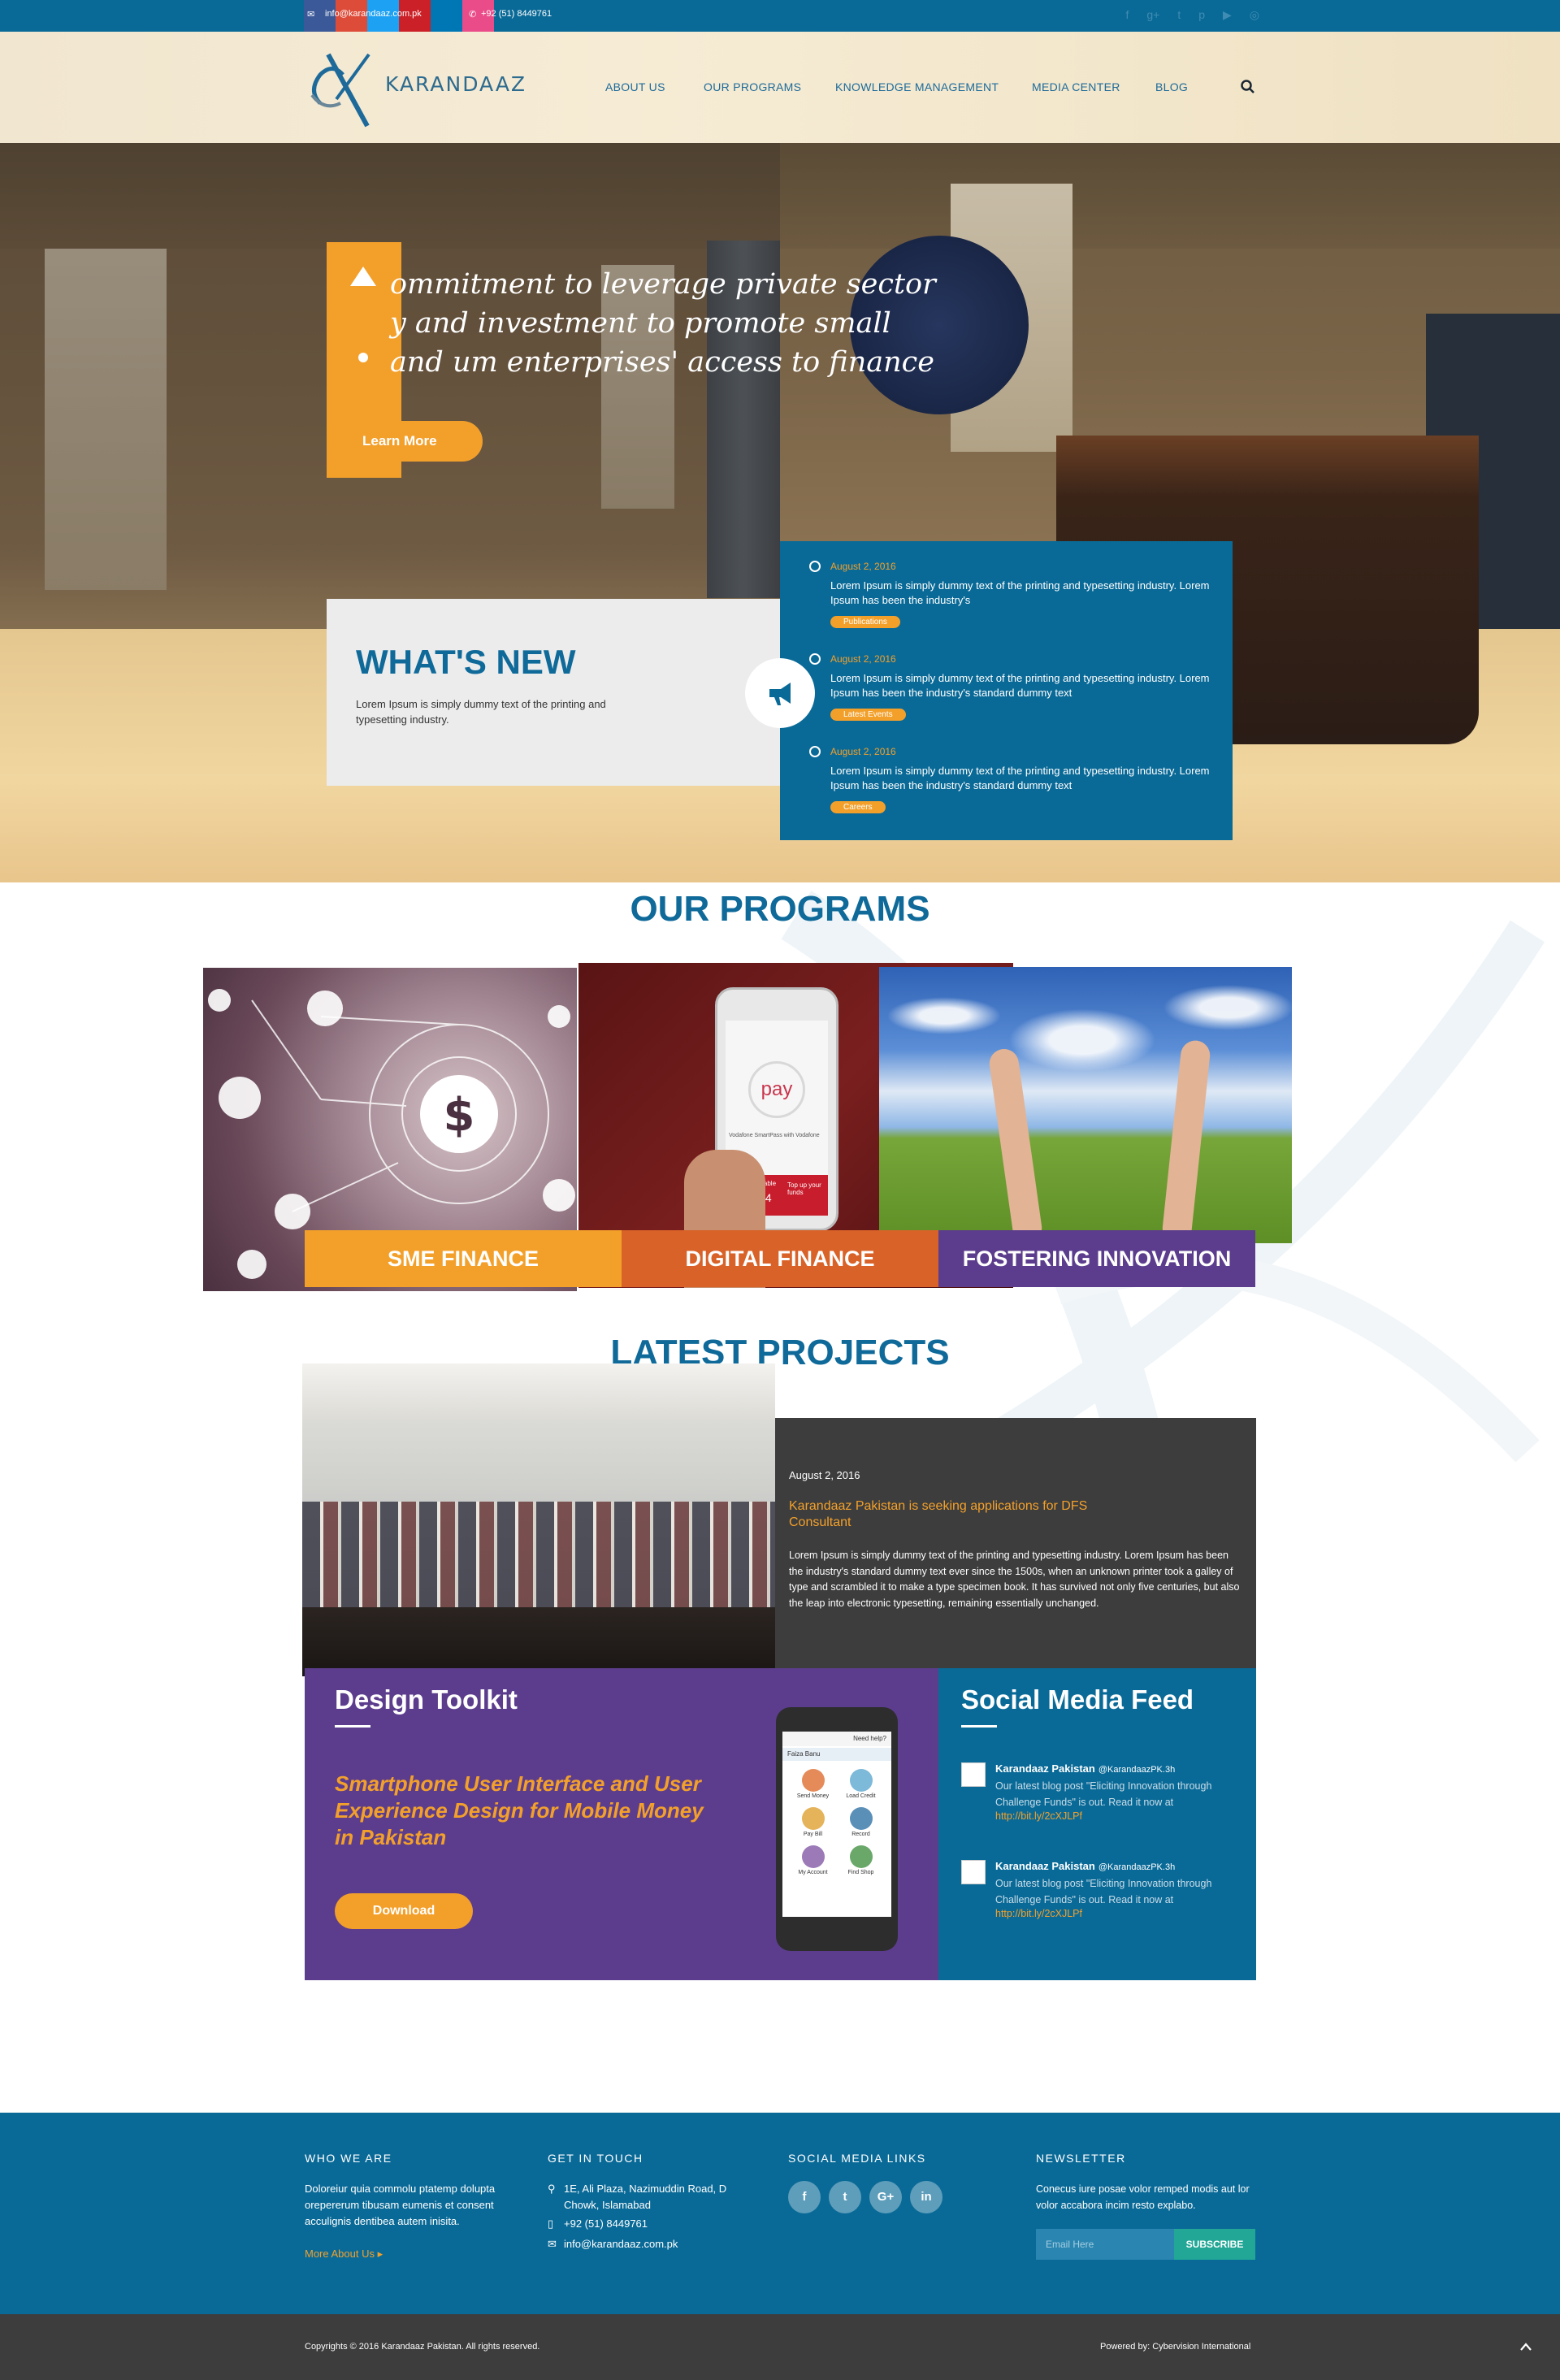  Describe the element at coordinates (1172, 87) in the screenshot. I see `nav-blog: BLOG` at that location.